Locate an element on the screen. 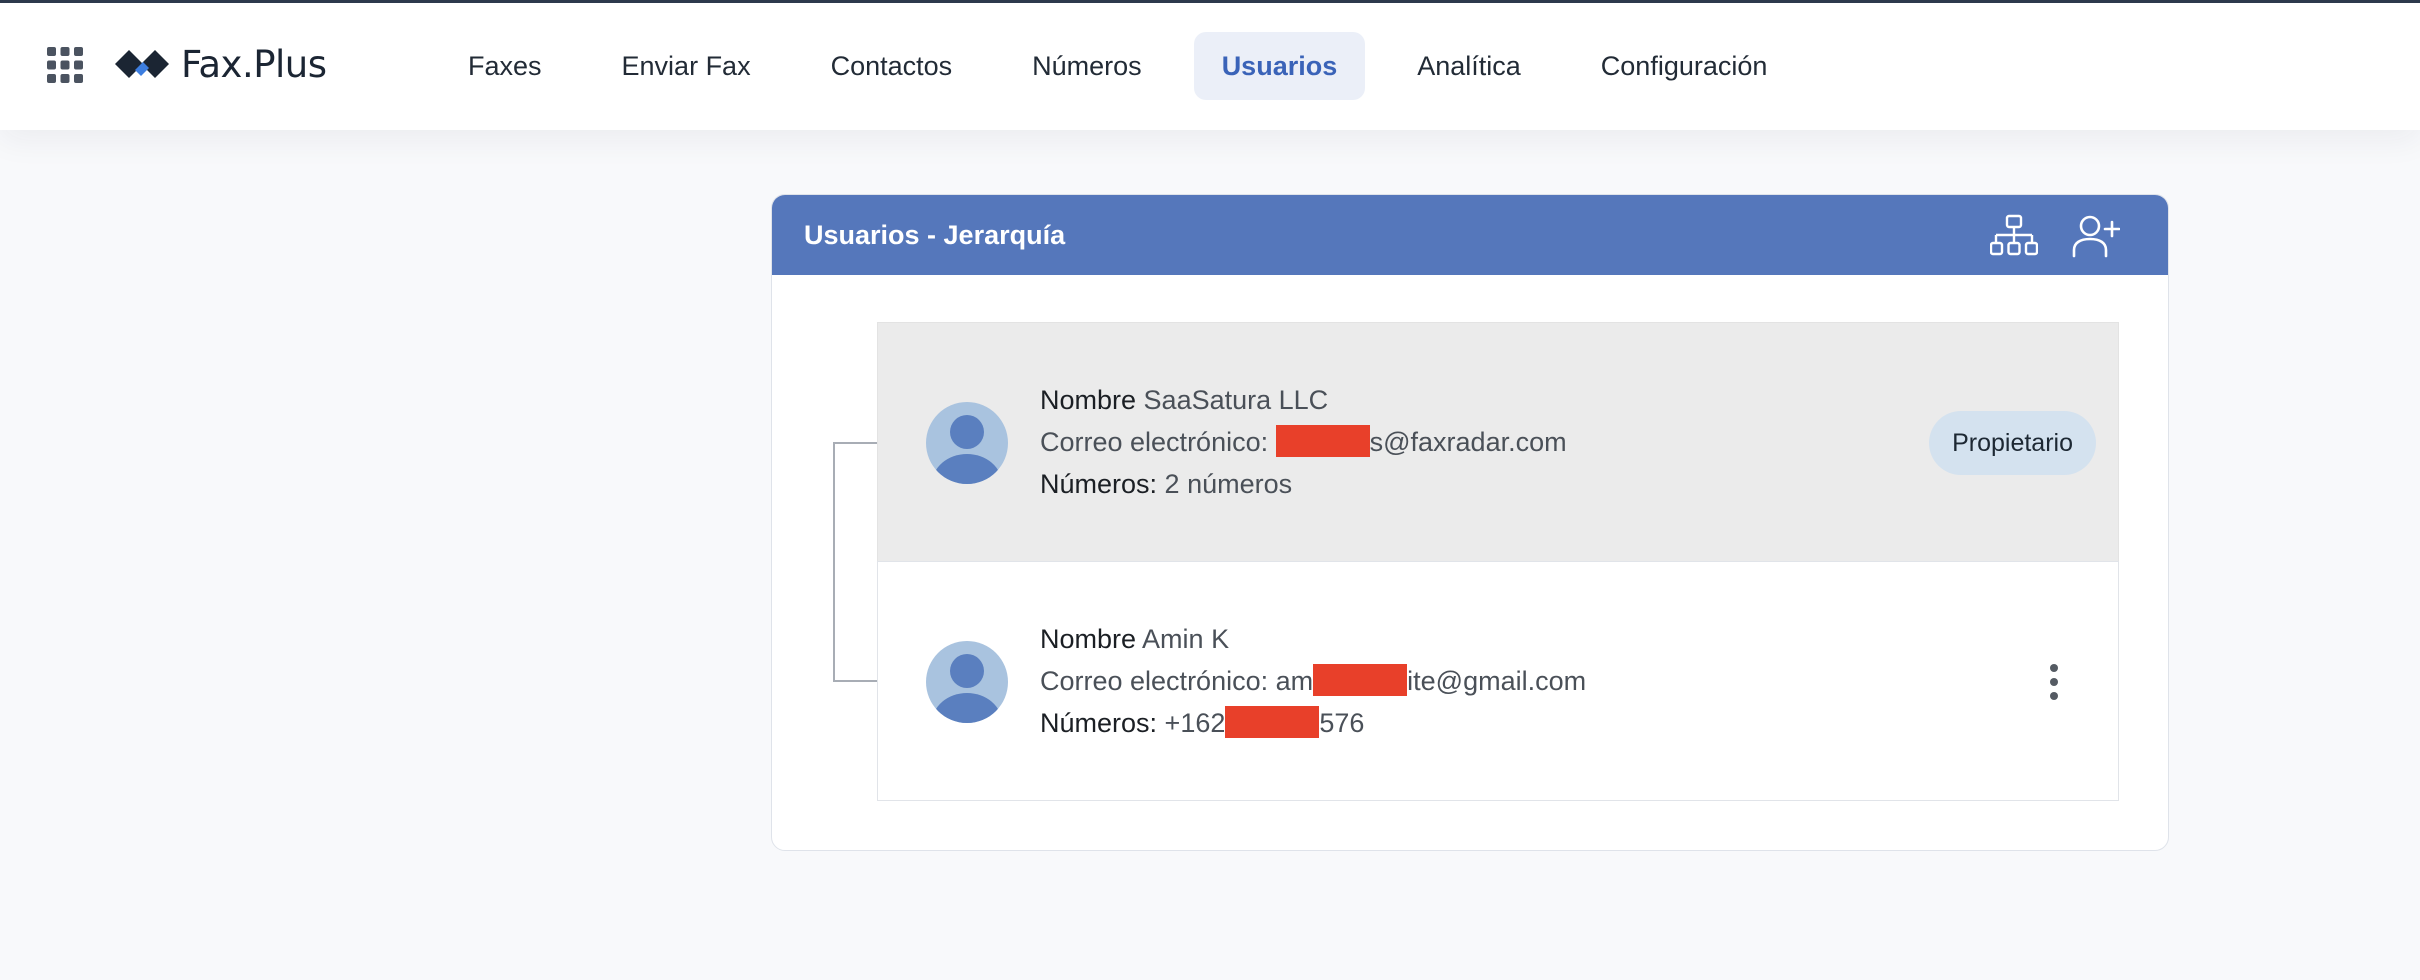 This screenshot has height=980, width=2420. fax-plus-logo: Fax.Plus is located at coordinates (220, 64).